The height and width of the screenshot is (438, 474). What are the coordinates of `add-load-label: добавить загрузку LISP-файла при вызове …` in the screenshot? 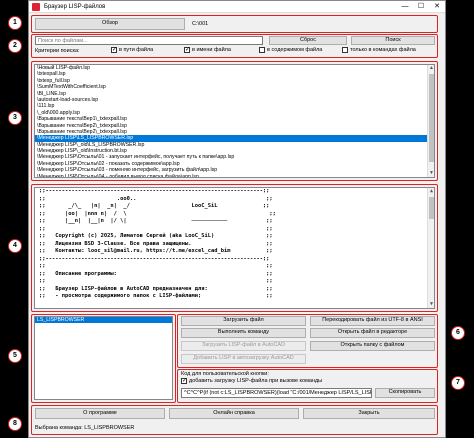 It's located at (256, 381).